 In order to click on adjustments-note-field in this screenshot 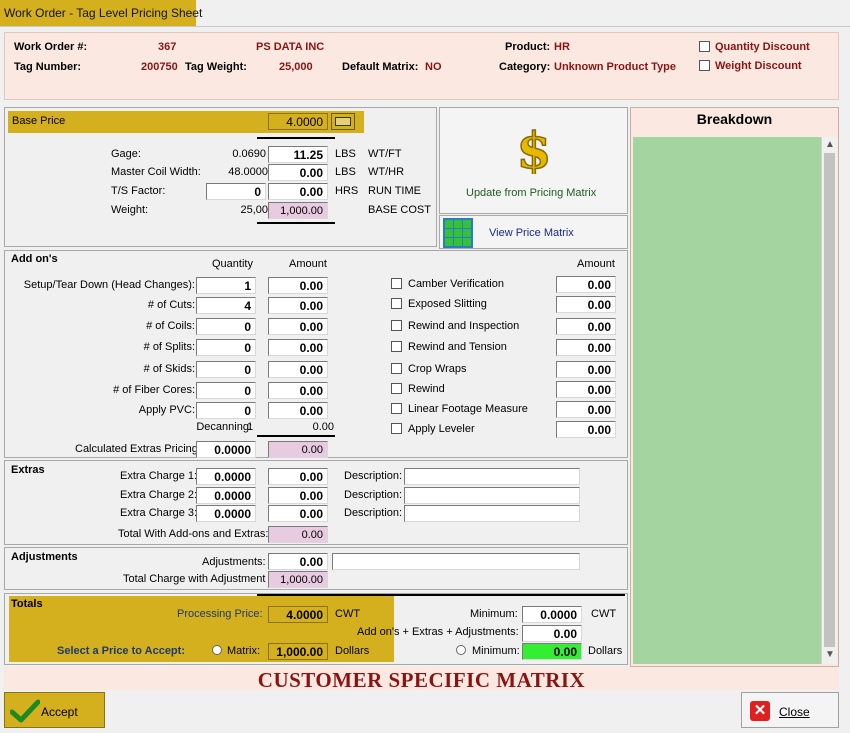, I will do `click(456, 561)`.